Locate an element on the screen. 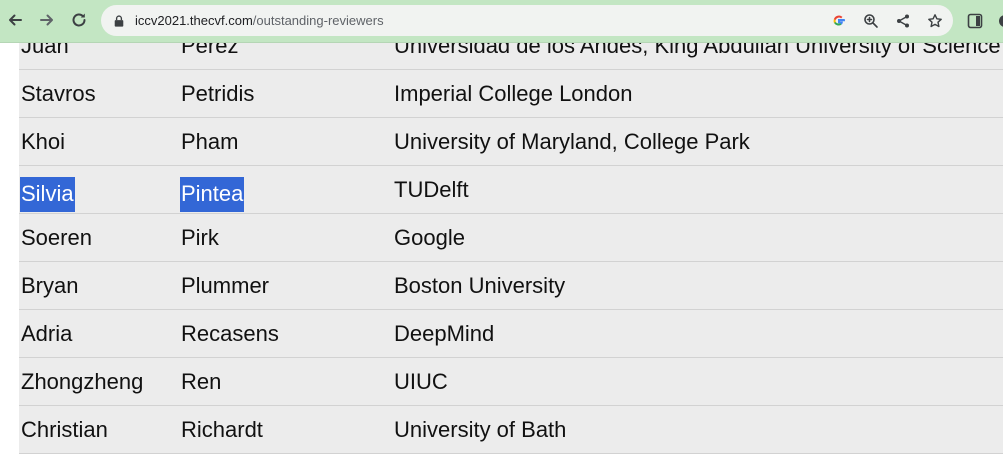 The height and width of the screenshot is (461, 1003). forward-icon is located at coordinates (46, 20).